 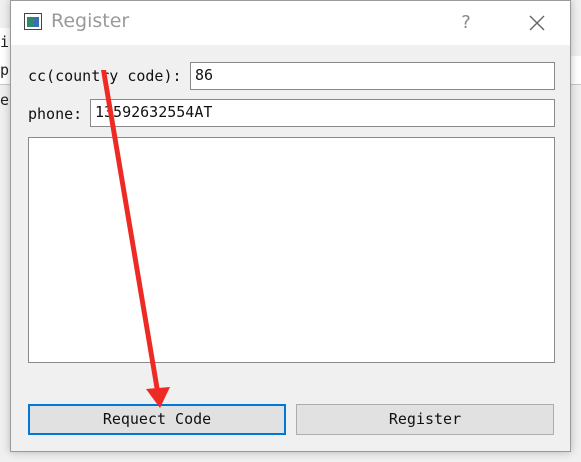 I want to click on close-button, so click(x=537, y=23).